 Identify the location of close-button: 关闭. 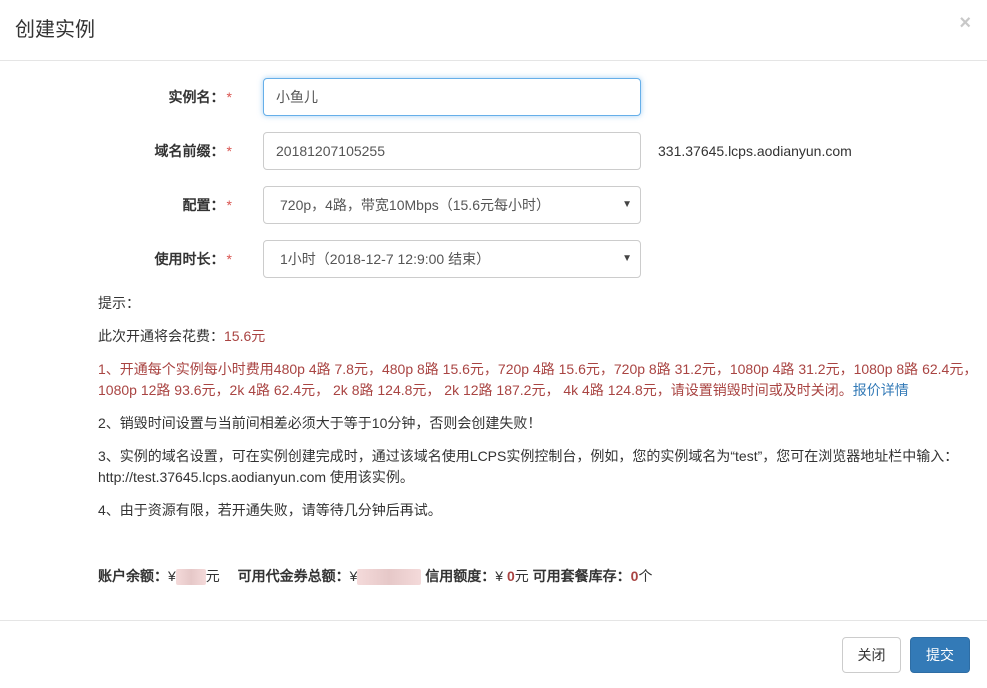
(871, 655).